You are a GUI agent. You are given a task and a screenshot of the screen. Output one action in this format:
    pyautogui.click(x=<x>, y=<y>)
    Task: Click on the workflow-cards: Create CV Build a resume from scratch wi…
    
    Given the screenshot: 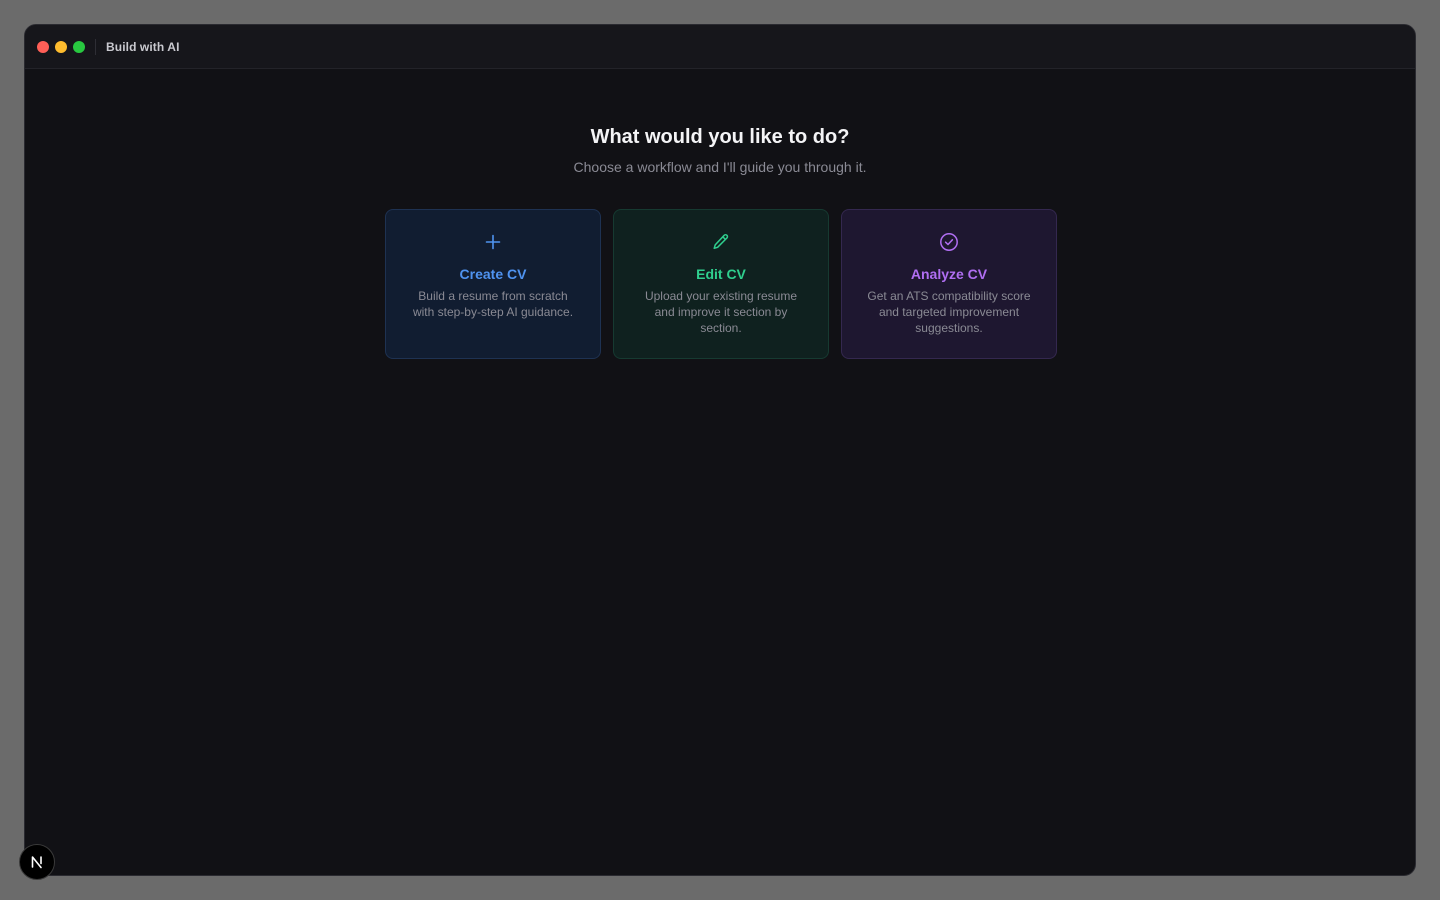 What is the action you would take?
    pyautogui.click(x=721, y=284)
    